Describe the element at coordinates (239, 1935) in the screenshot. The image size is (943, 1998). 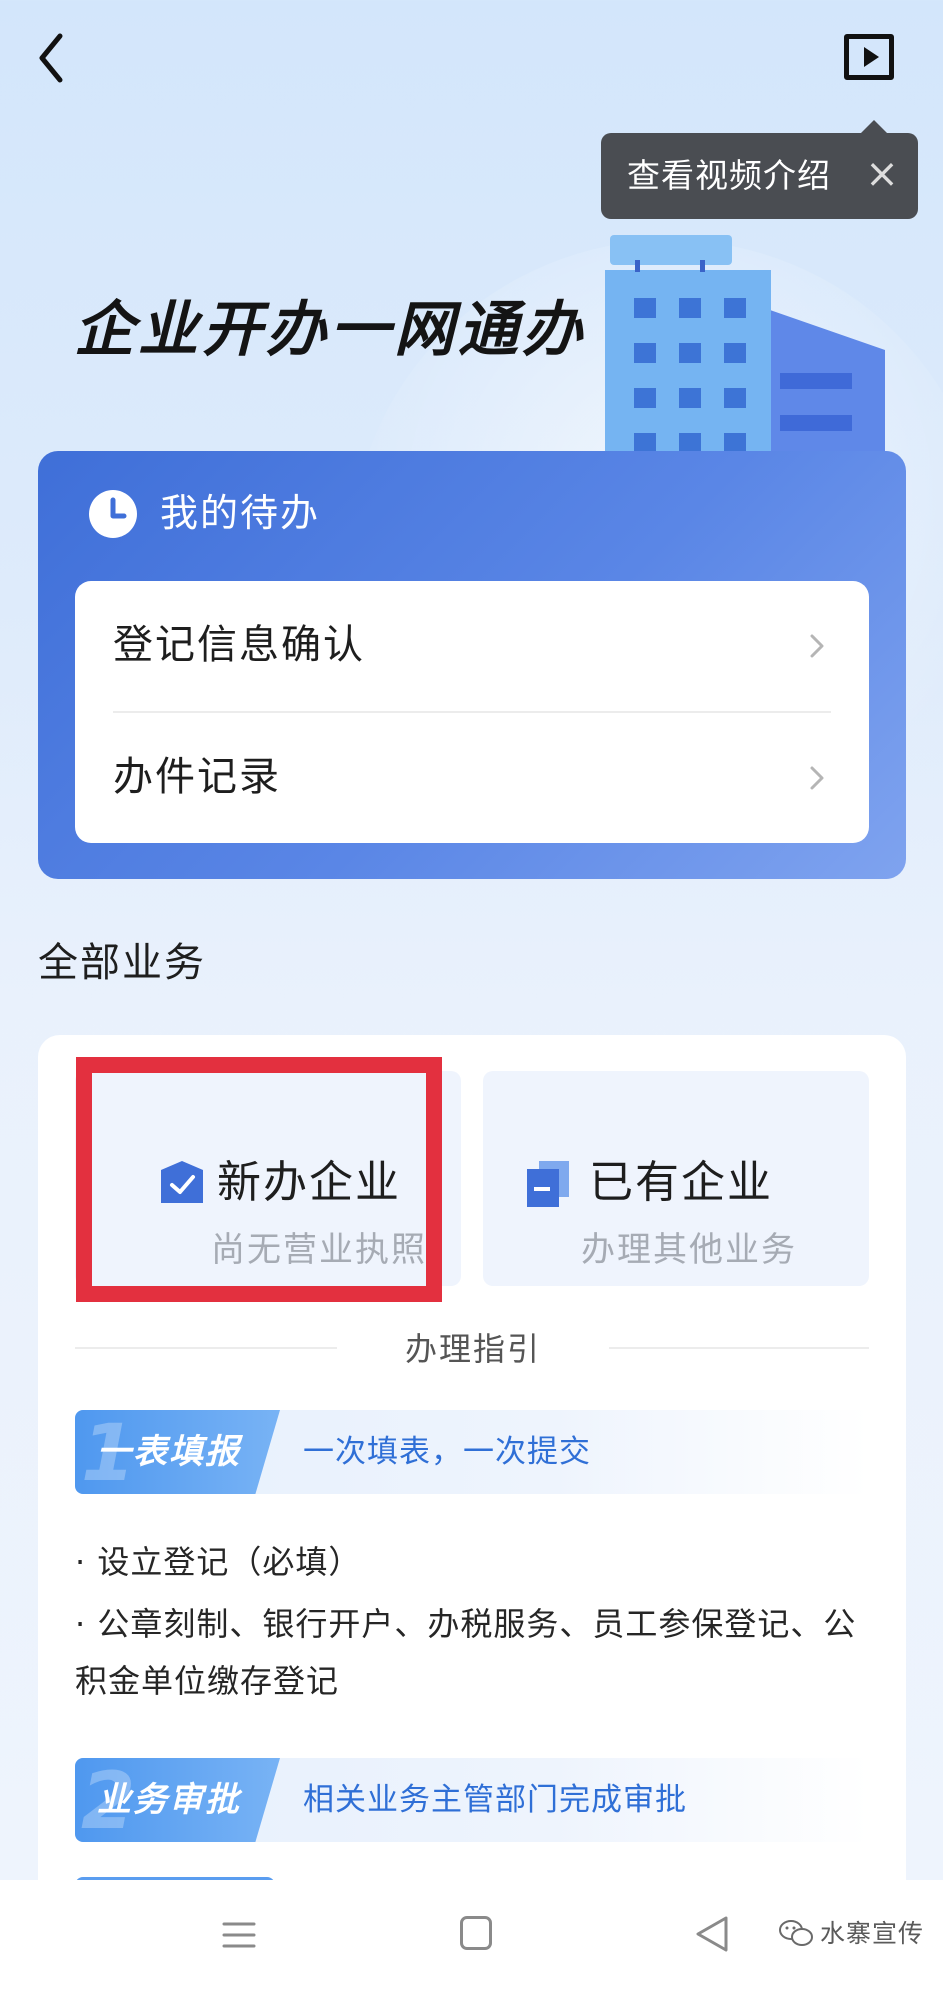
I see `menu-icon` at that location.